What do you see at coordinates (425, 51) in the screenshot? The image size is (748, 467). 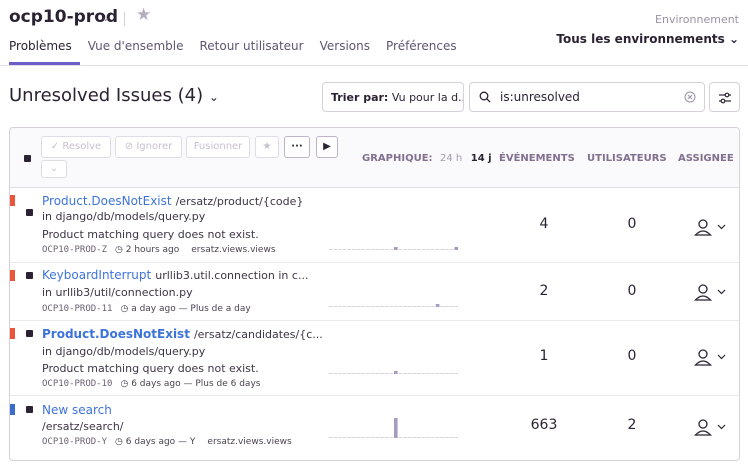 I see `tab-settings: Préférences` at bounding box center [425, 51].